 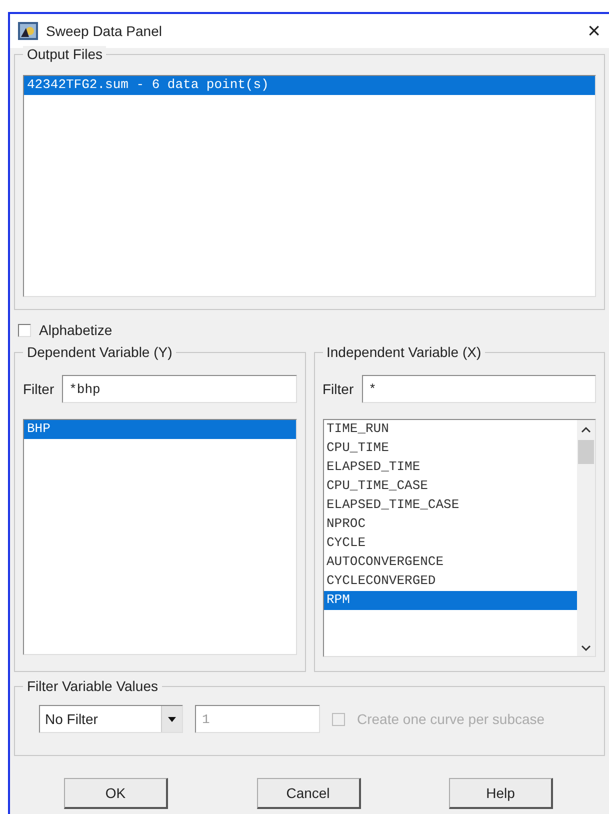 What do you see at coordinates (404, 352) in the screenshot?
I see `group-title: Independent Variable (X)` at bounding box center [404, 352].